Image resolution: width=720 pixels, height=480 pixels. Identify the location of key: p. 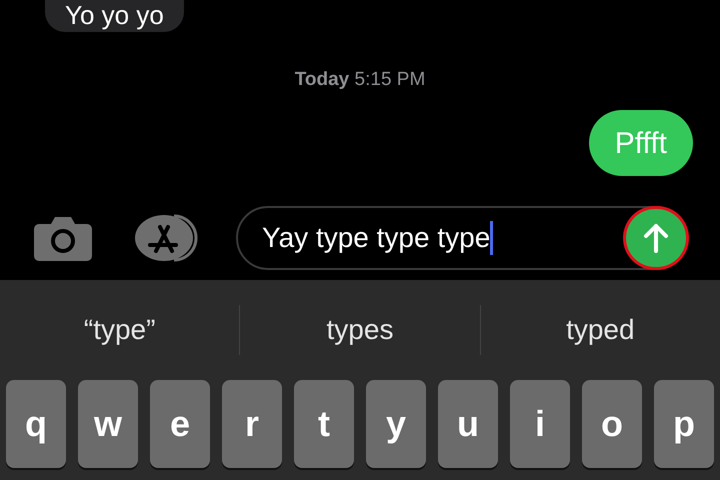
(684, 424).